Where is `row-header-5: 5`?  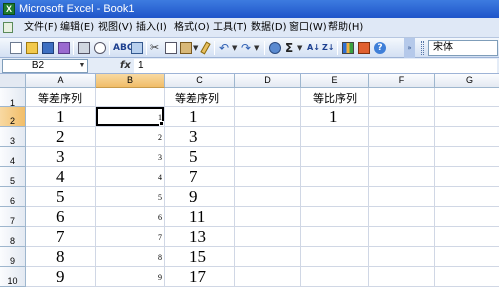
row-header-5: 5 is located at coordinates (13, 177).